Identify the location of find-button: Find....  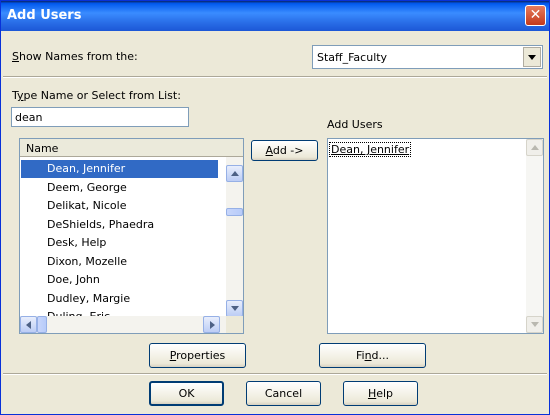
(372, 355).